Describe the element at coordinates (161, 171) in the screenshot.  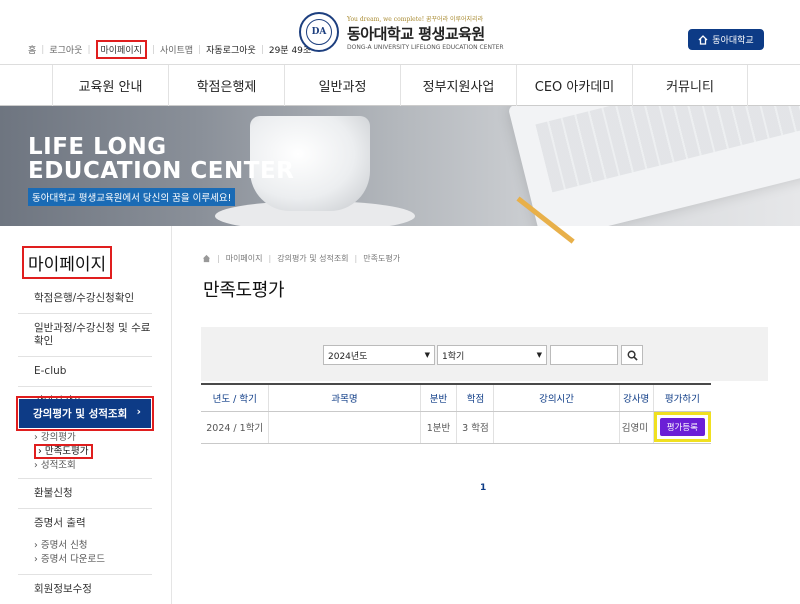
I see `banner-title-line-2: EDUCATION CENTER` at that location.